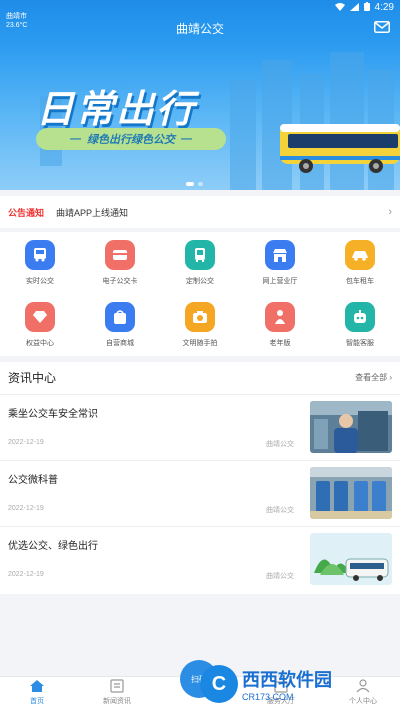 The image size is (400, 710). Describe the element at coordinates (199, 29) in the screenshot. I see `page-title: 曲靖公交` at that location.